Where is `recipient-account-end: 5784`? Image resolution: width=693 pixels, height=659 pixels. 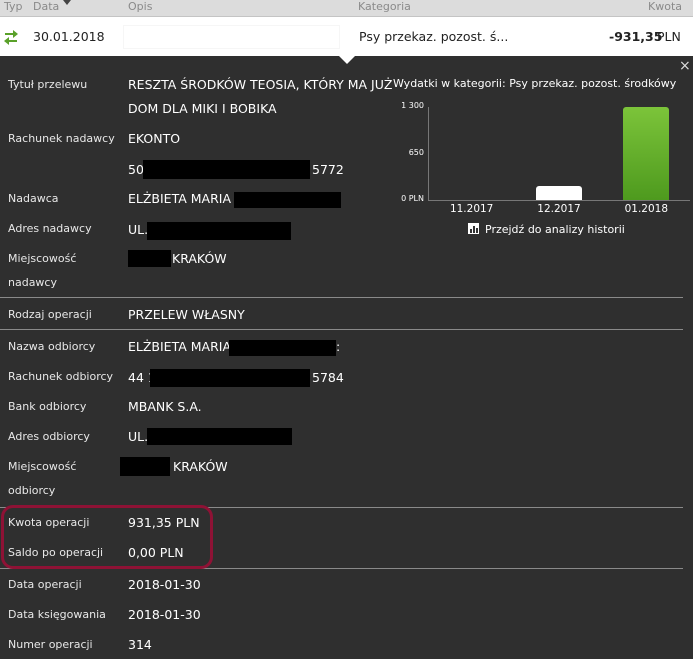
recipient-account-end: 5784 is located at coordinates (328, 377).